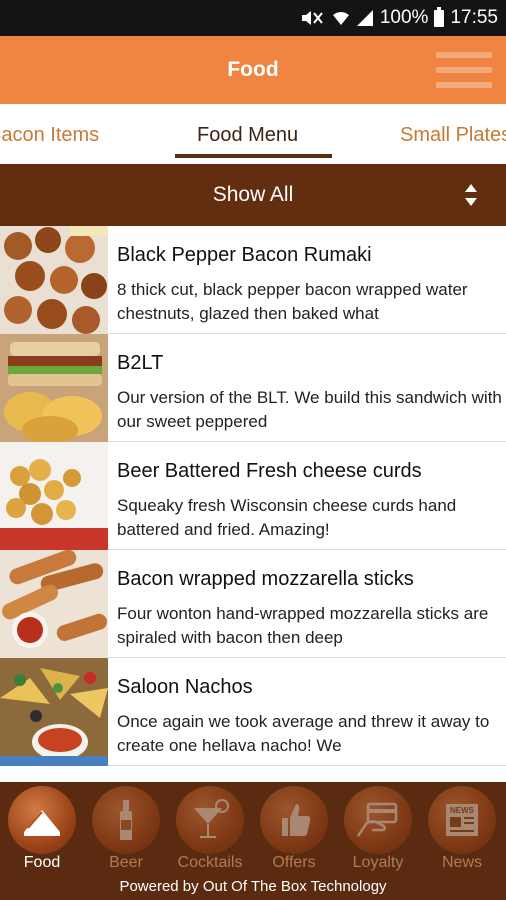  What do you see at coordinates (253, 886) in the screenshot?
I see `powered-by-footer: Powered by Out Of The Box Technology` at bounding box center [253, 886].